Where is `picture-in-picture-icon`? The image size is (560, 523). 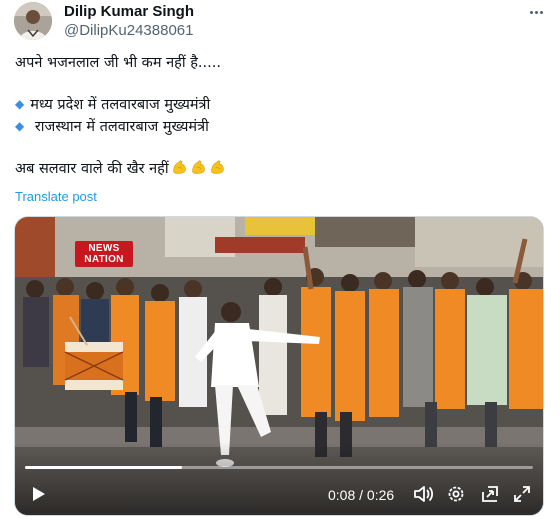
picture-in-picture-icon is located at coordinates (490, 494).